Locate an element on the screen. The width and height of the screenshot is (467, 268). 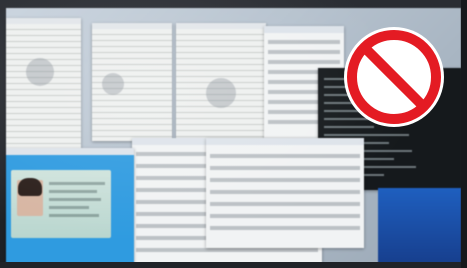
id-portrait-hair is located at coordinates (30, 187).